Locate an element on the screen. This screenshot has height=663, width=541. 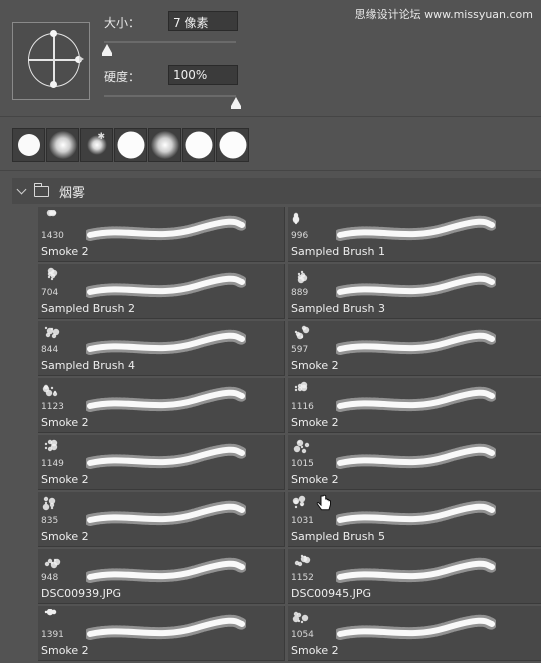
brush-size-count: 704 is located at coordinates (50, 293).